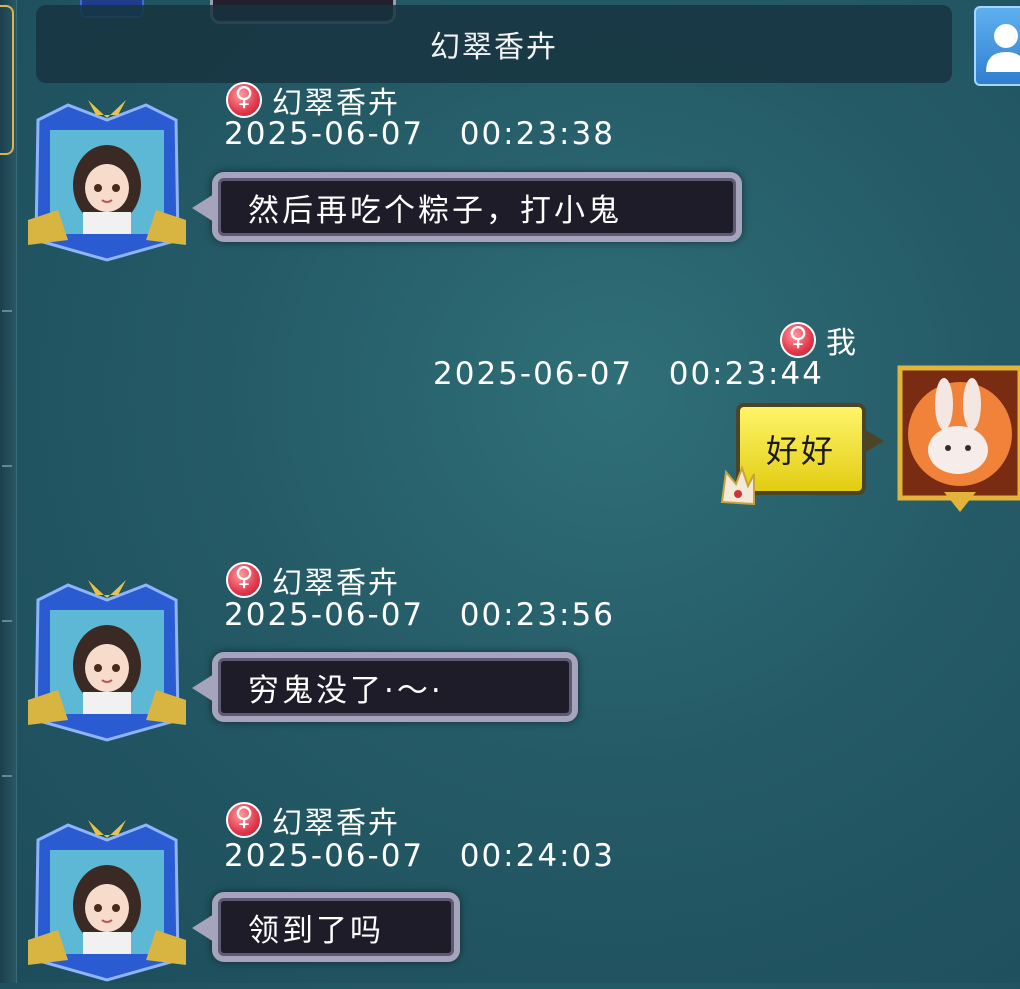 The image size is (1020, 989). What do you see at coordinates (737, 485) in the screenshot?
I see `crown-decoration-icon` at bounding box center [737, 485].